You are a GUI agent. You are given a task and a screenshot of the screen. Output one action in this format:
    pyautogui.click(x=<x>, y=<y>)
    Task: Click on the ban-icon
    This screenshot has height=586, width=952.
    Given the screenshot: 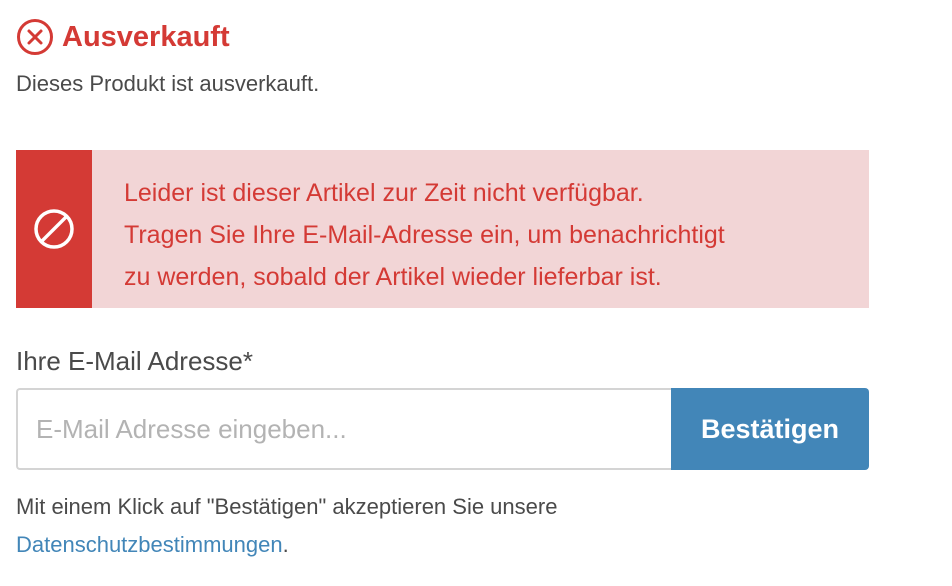 What is the action you would take?
    pyautogui.click(x=54, y=229)
    